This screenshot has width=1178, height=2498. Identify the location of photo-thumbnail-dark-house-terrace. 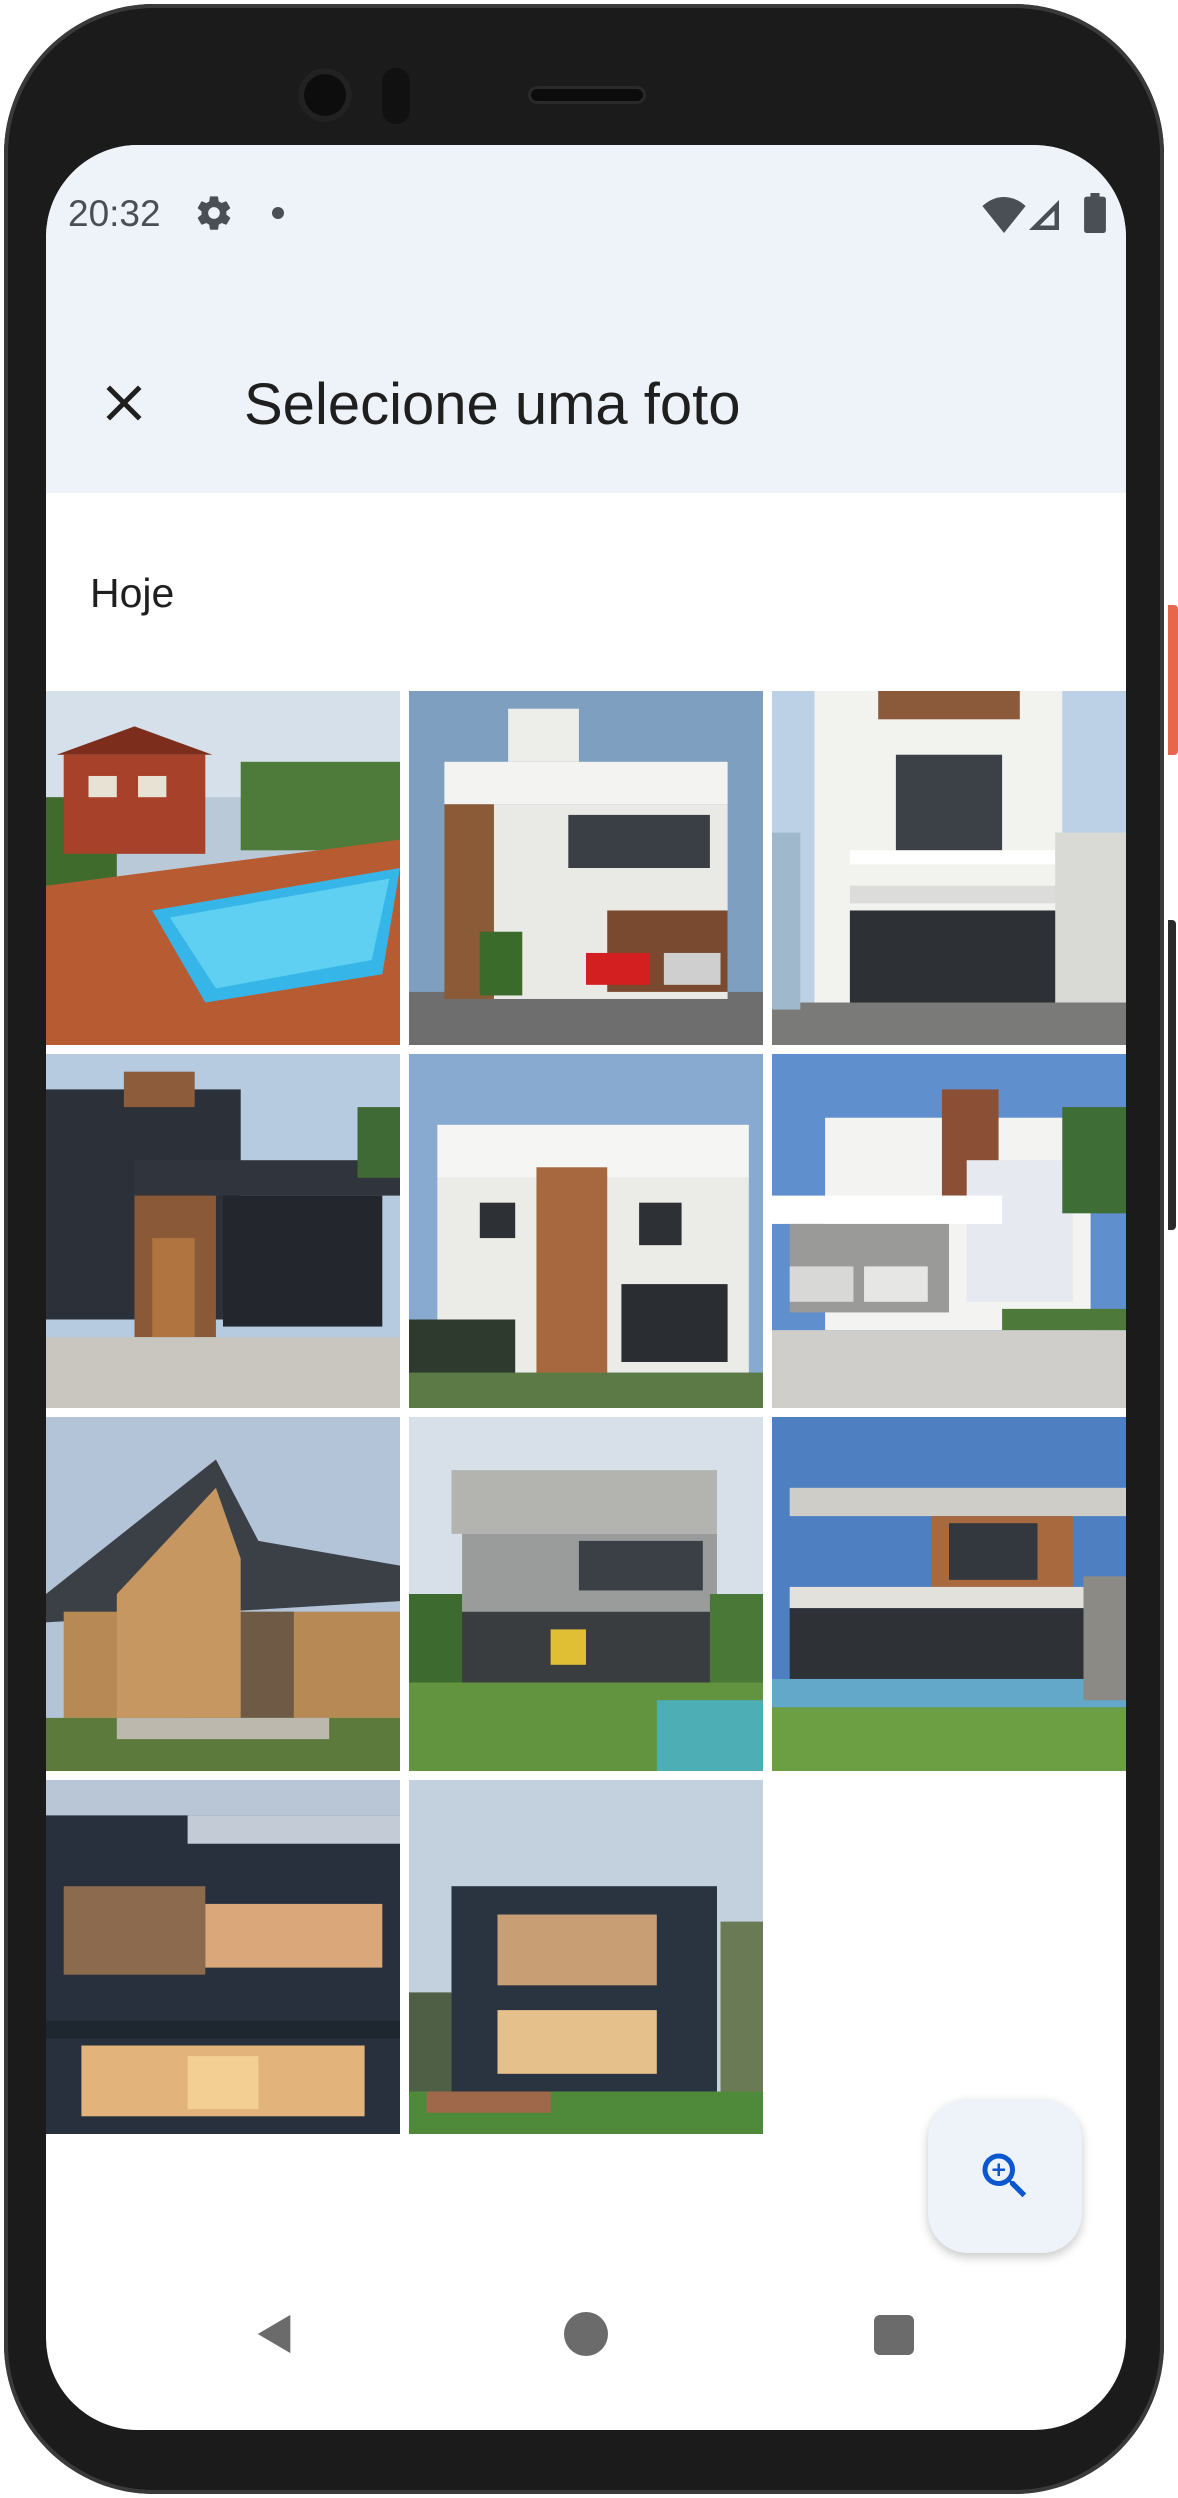
(586, 1957).